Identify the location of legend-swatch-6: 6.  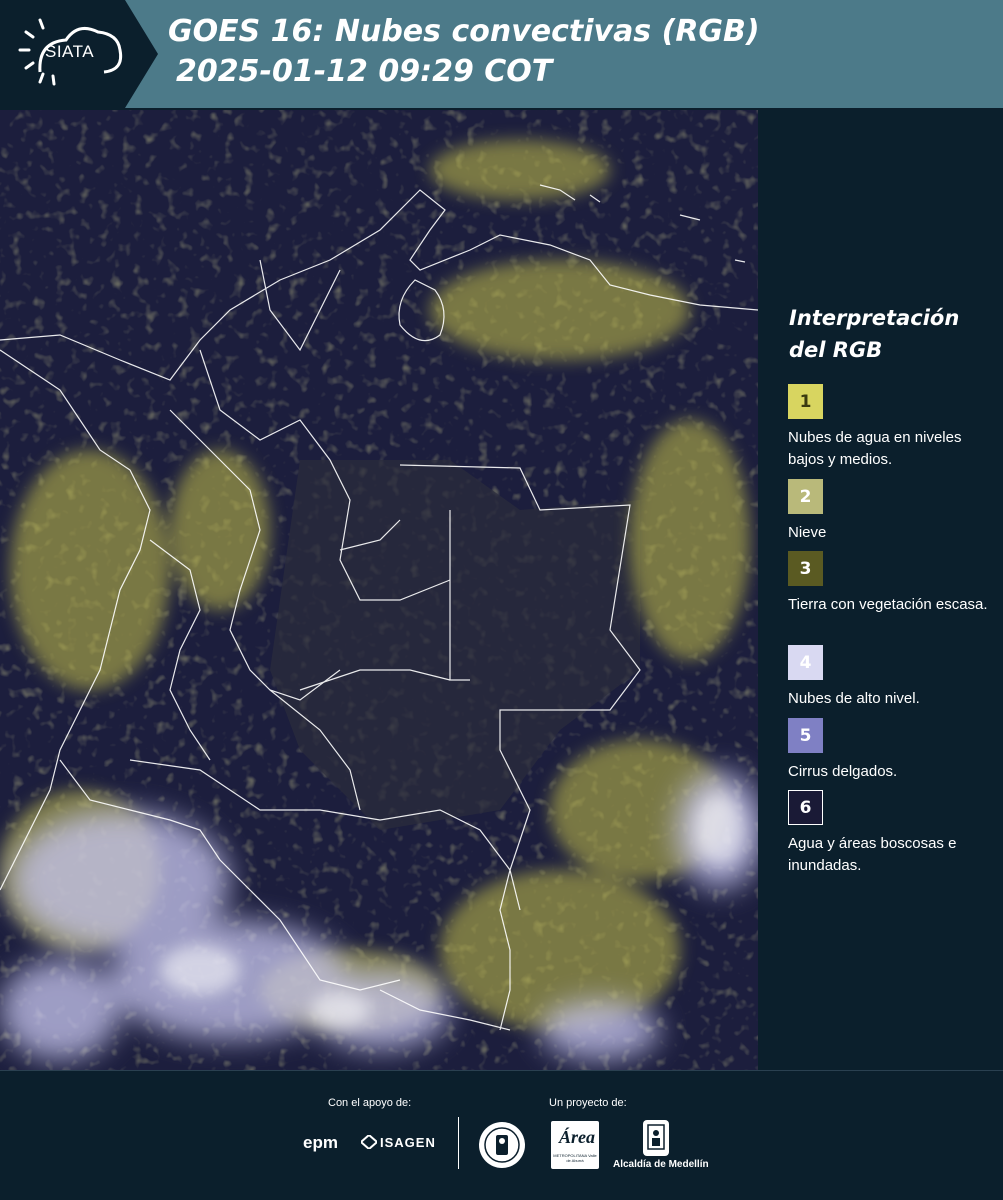
(805, 807).